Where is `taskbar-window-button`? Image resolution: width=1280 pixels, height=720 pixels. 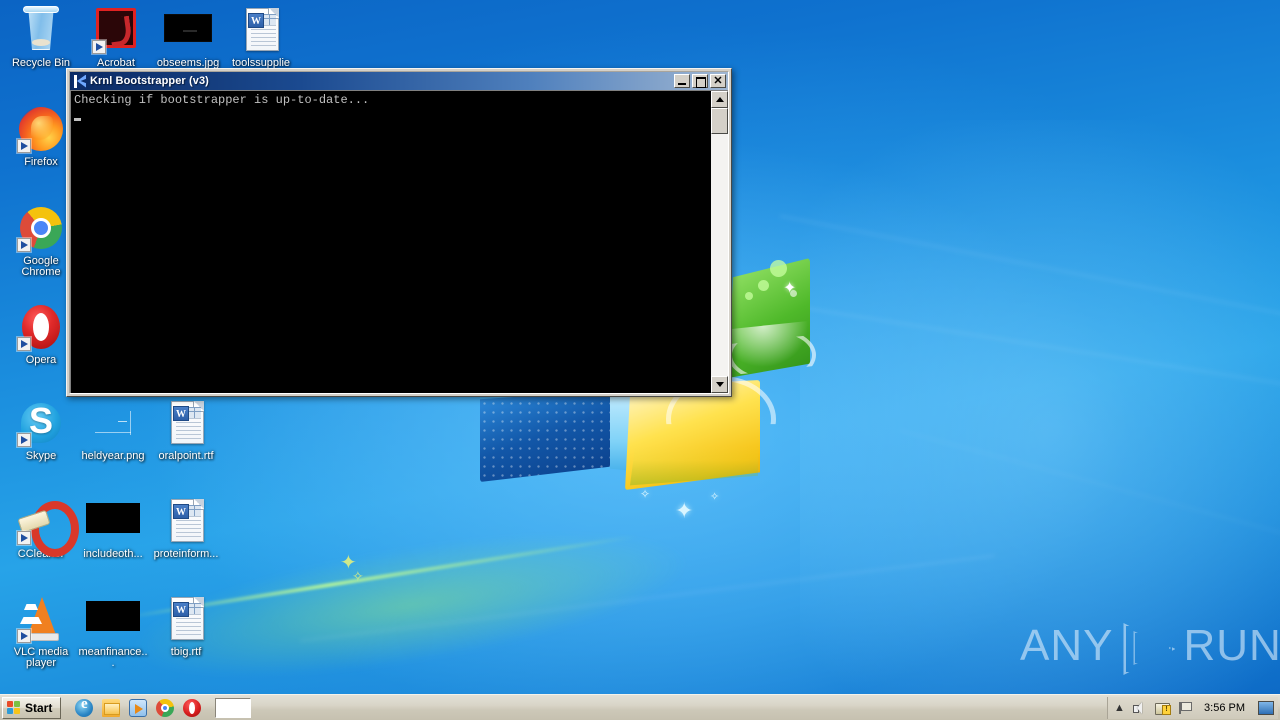
taskbar-window-button is located at coordinates (233, 707).